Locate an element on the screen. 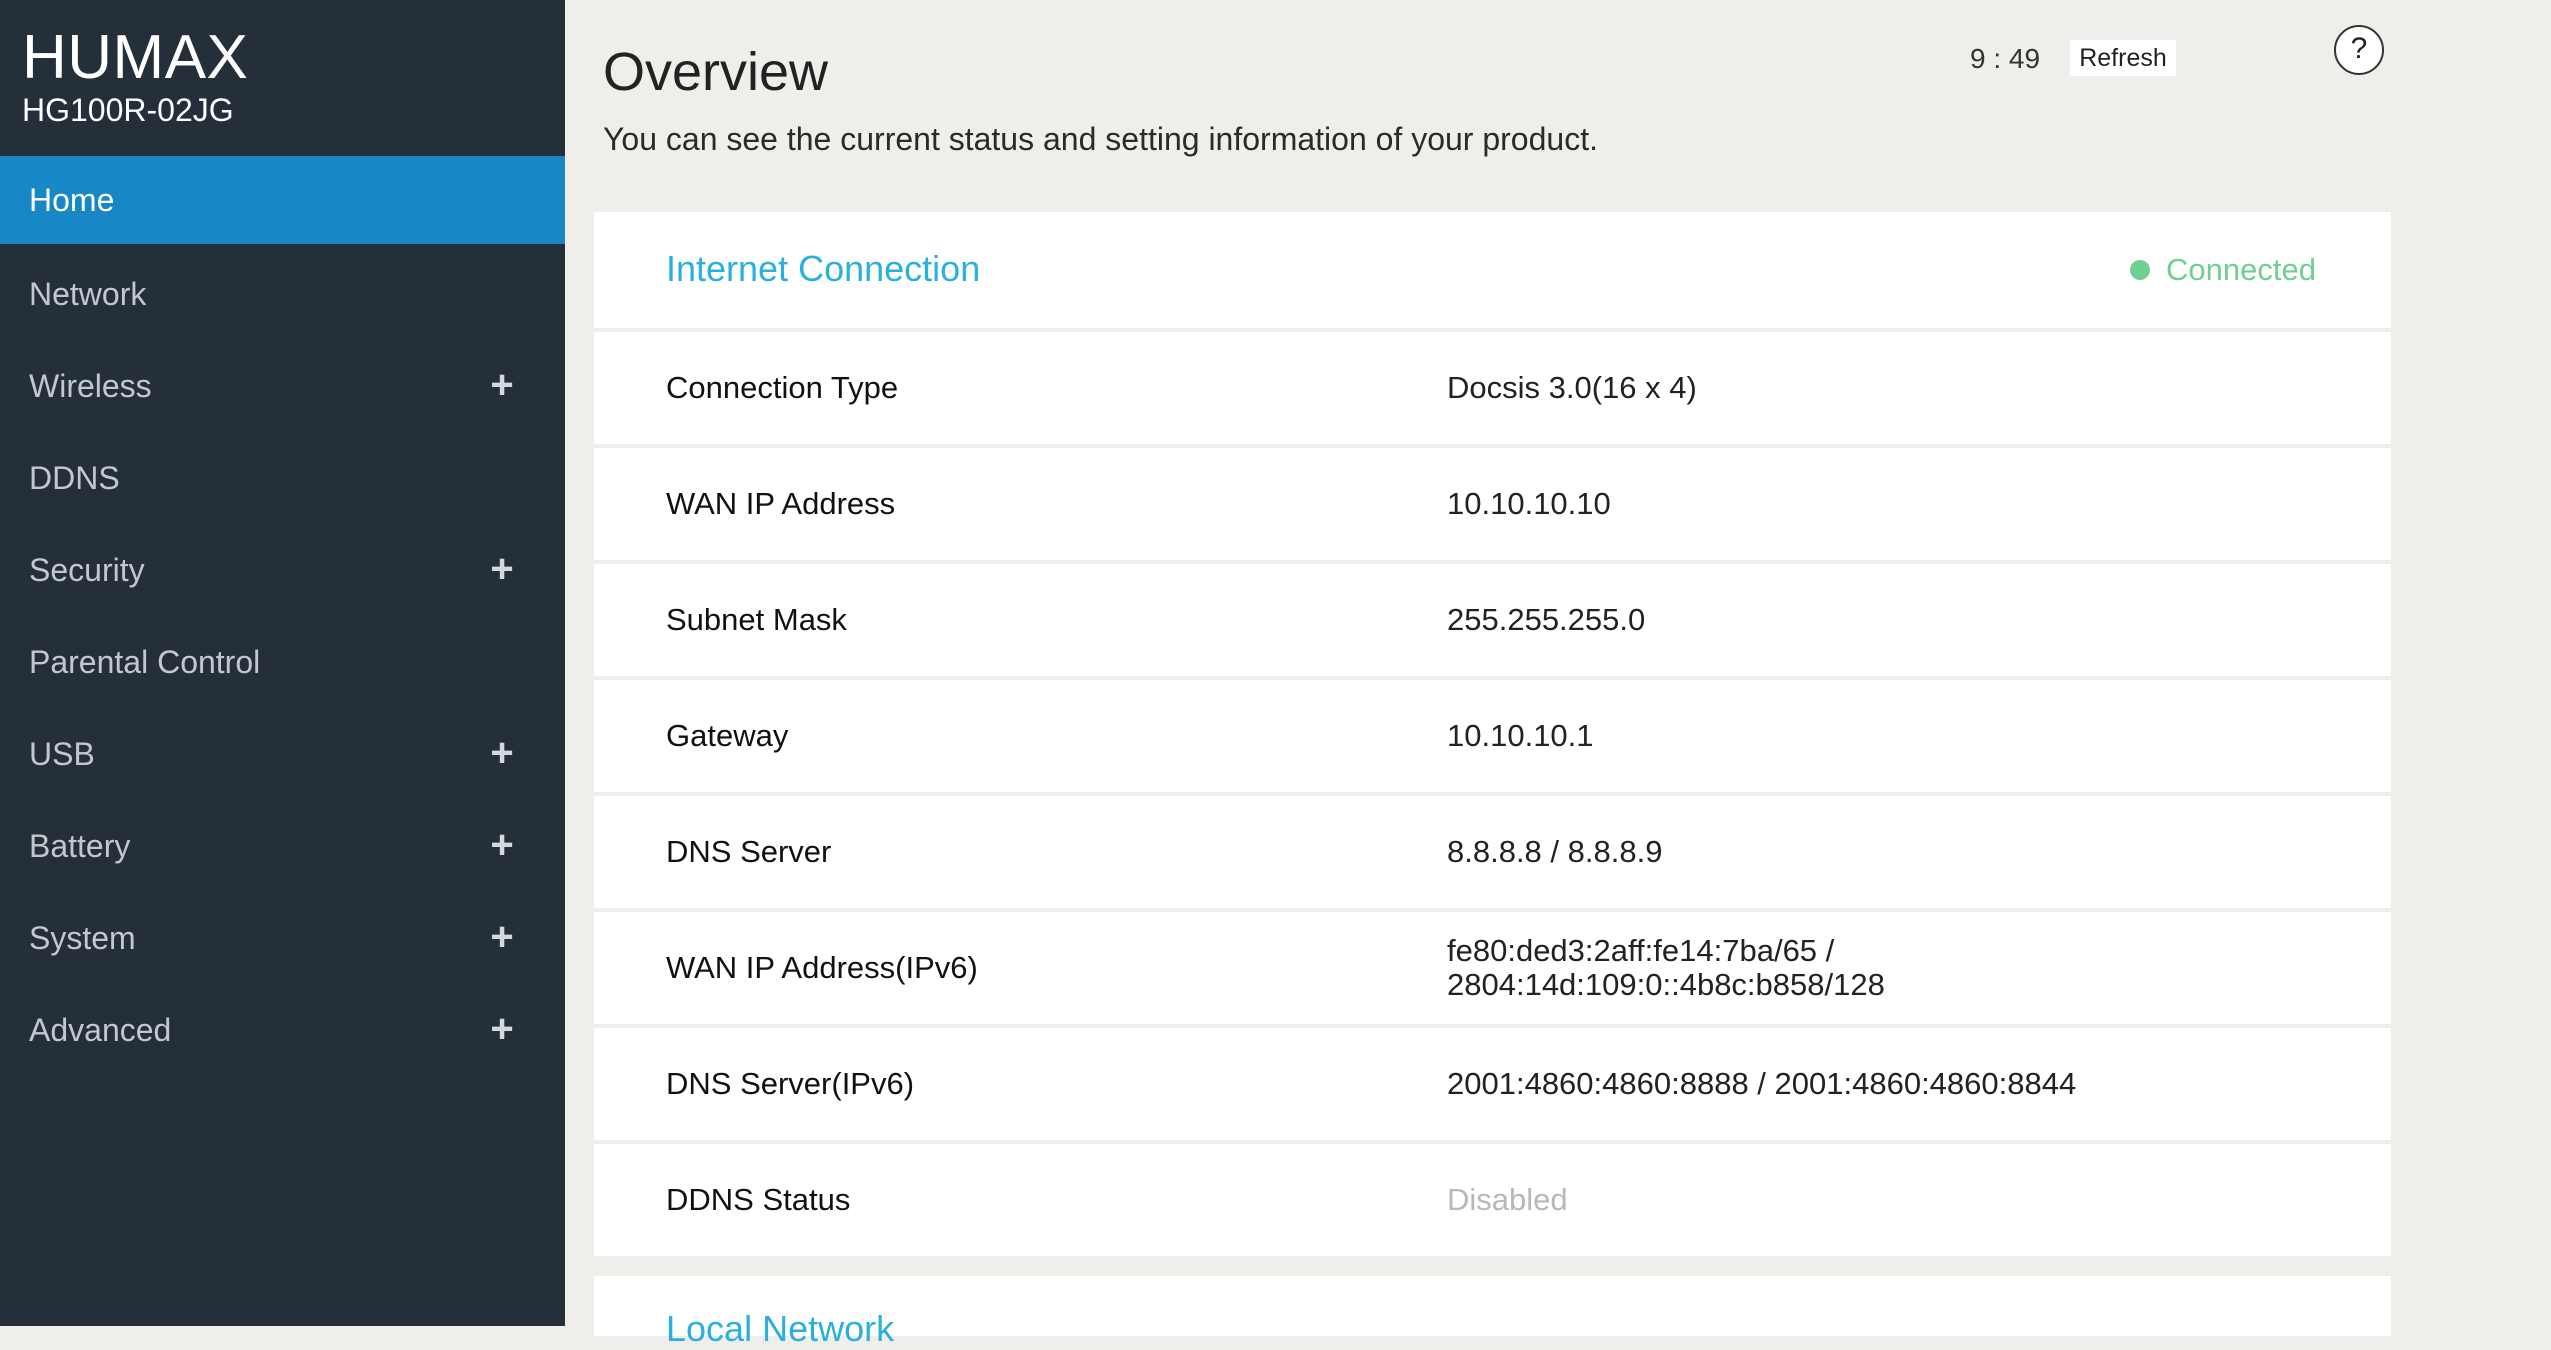  info-row-subnet-mask: Subnet Mask 255.255.255.0 is located at coordinates (1492, 620).